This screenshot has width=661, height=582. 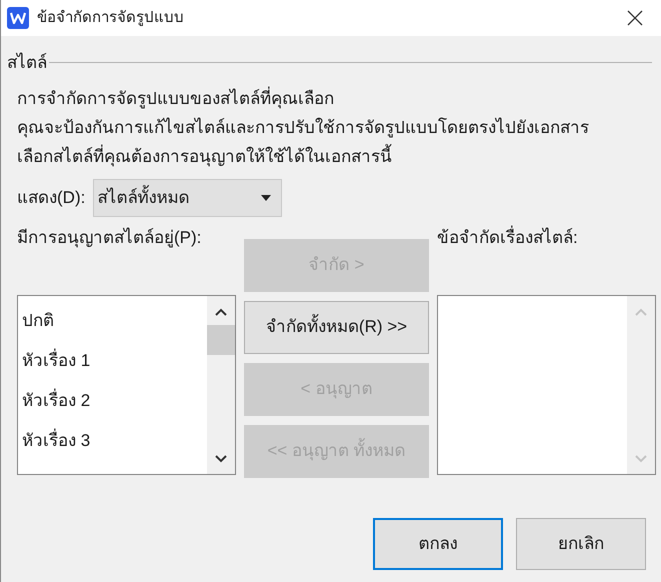 What do you see at coordinates (114, 401) in the screenshot?
I see `list-item: หัวเรื่อง 2` at bounding box center [114, 401].